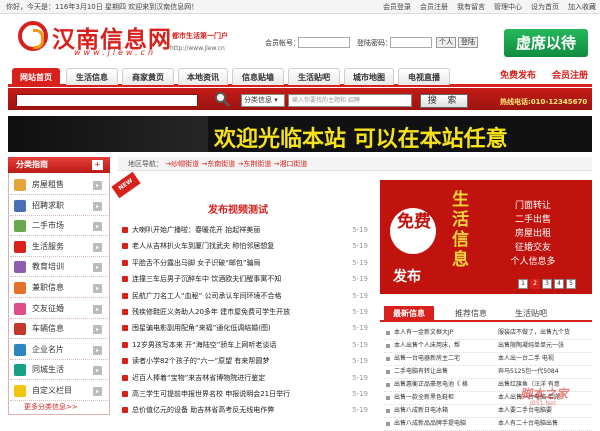 The width and height of the screenshot is (600, 431). Describe the element at coordinates (36, 76) in the screenshot. I see `nav-home: 网站首页` at that location.